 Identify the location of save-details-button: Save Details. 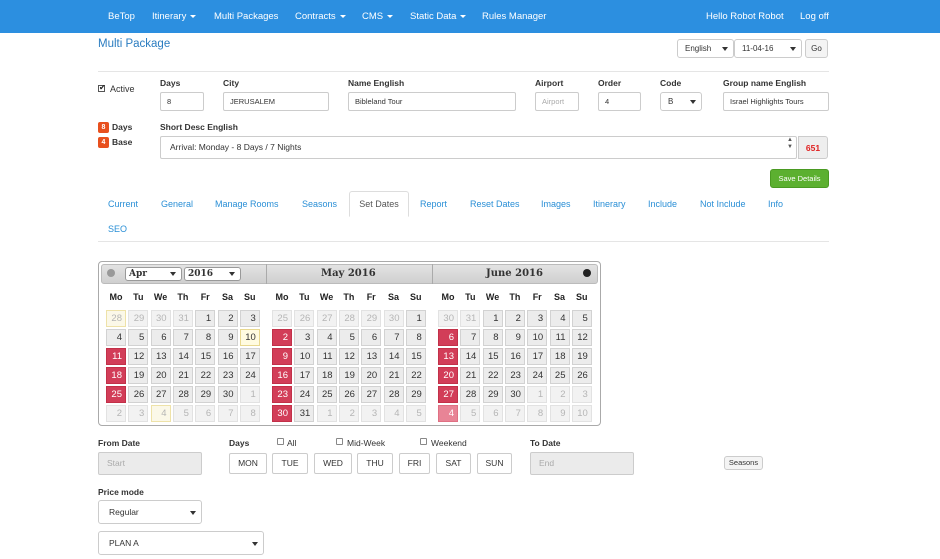
(799, 178).